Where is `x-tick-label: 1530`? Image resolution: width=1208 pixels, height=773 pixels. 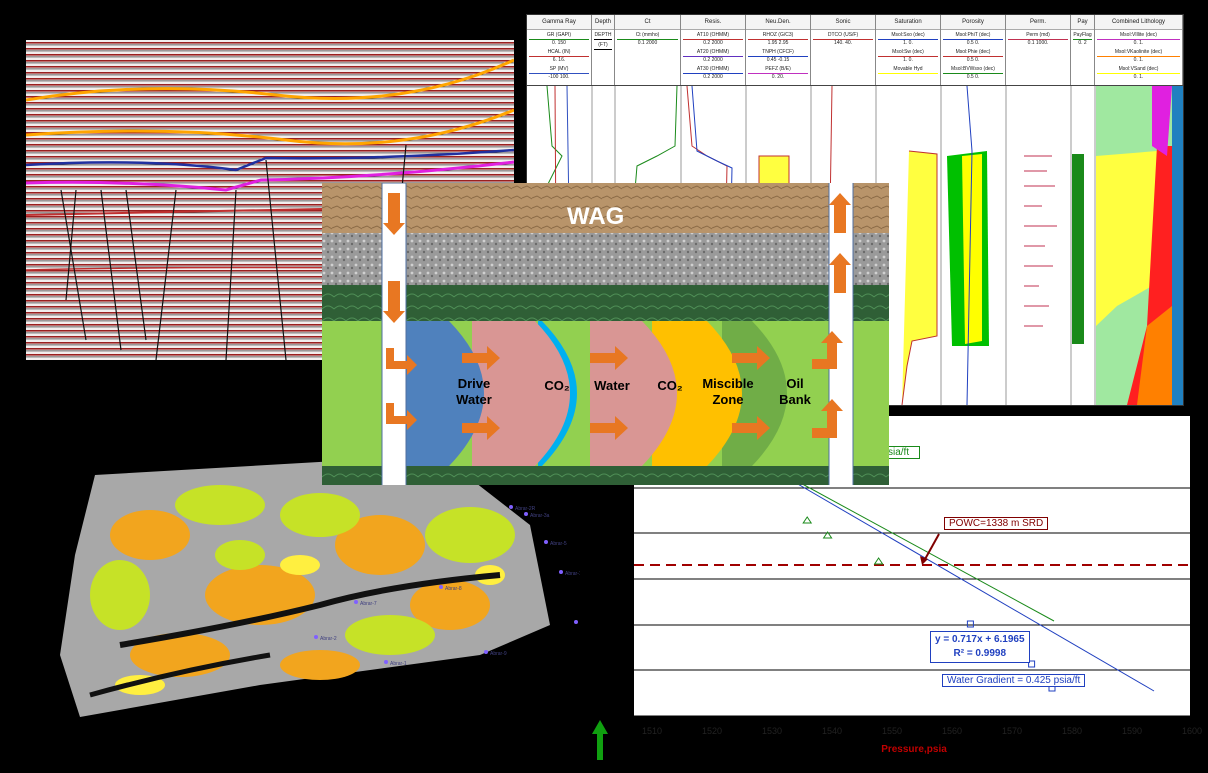 x-tick-label: 1530 is located at coordinates (772, 731).